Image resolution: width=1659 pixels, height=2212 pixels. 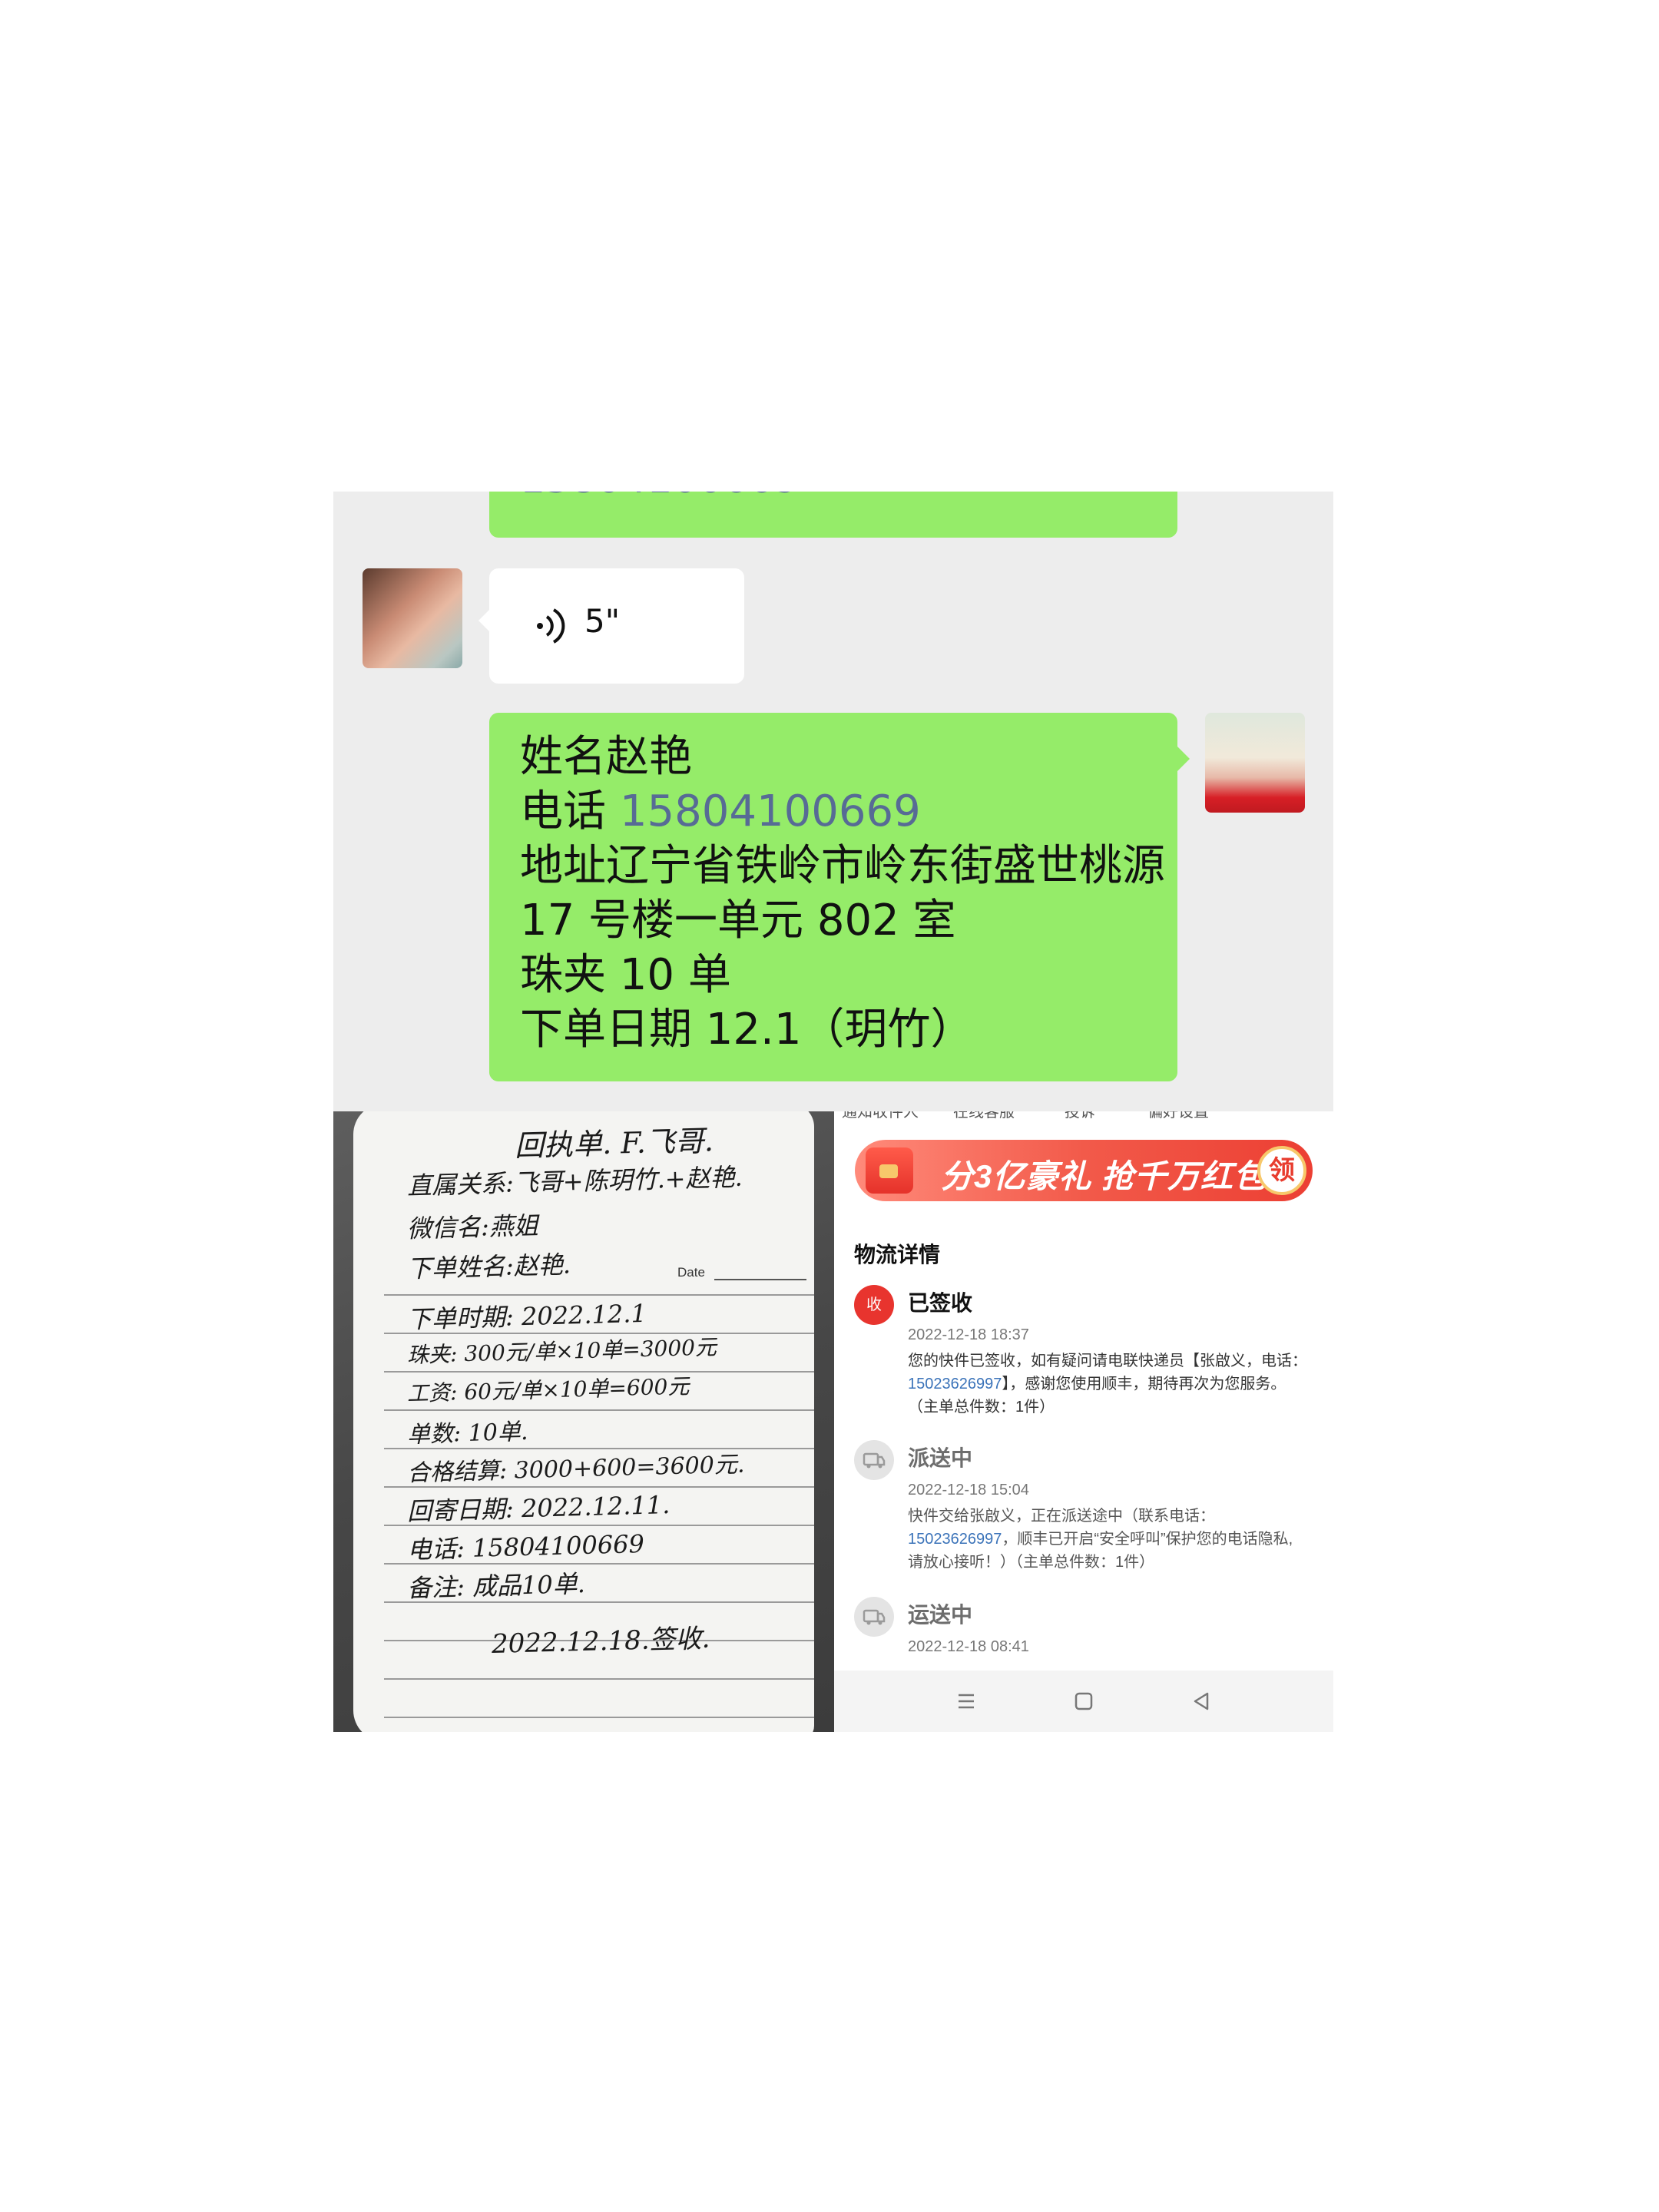 I want to click on section-title: 物流详情, so click(x=897, y=1255).